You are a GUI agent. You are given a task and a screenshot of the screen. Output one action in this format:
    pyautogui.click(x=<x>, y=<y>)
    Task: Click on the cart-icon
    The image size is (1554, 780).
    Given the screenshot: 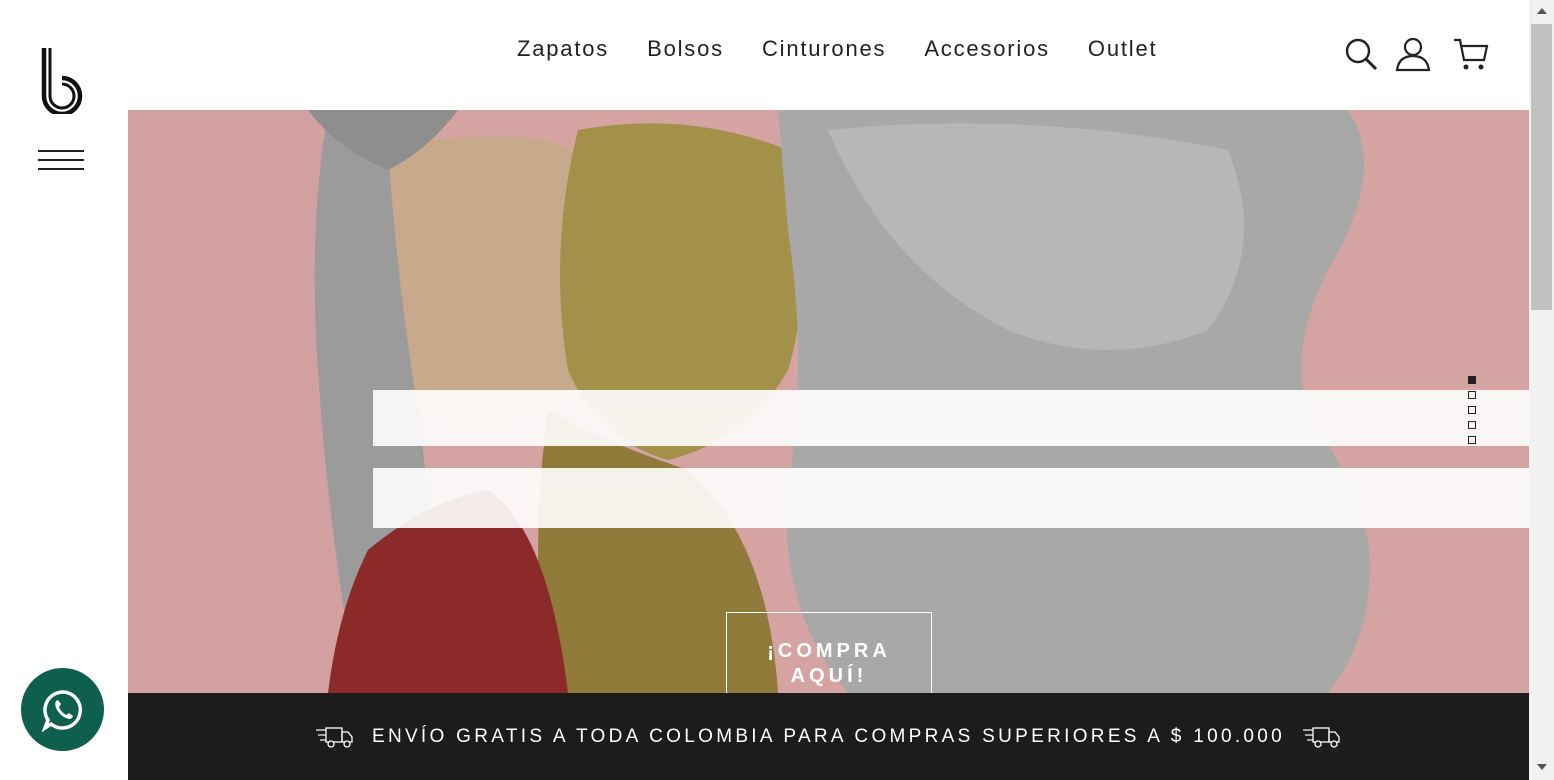 What is the action you would take?
    pyautogui.click(x=1471, y=54)
    